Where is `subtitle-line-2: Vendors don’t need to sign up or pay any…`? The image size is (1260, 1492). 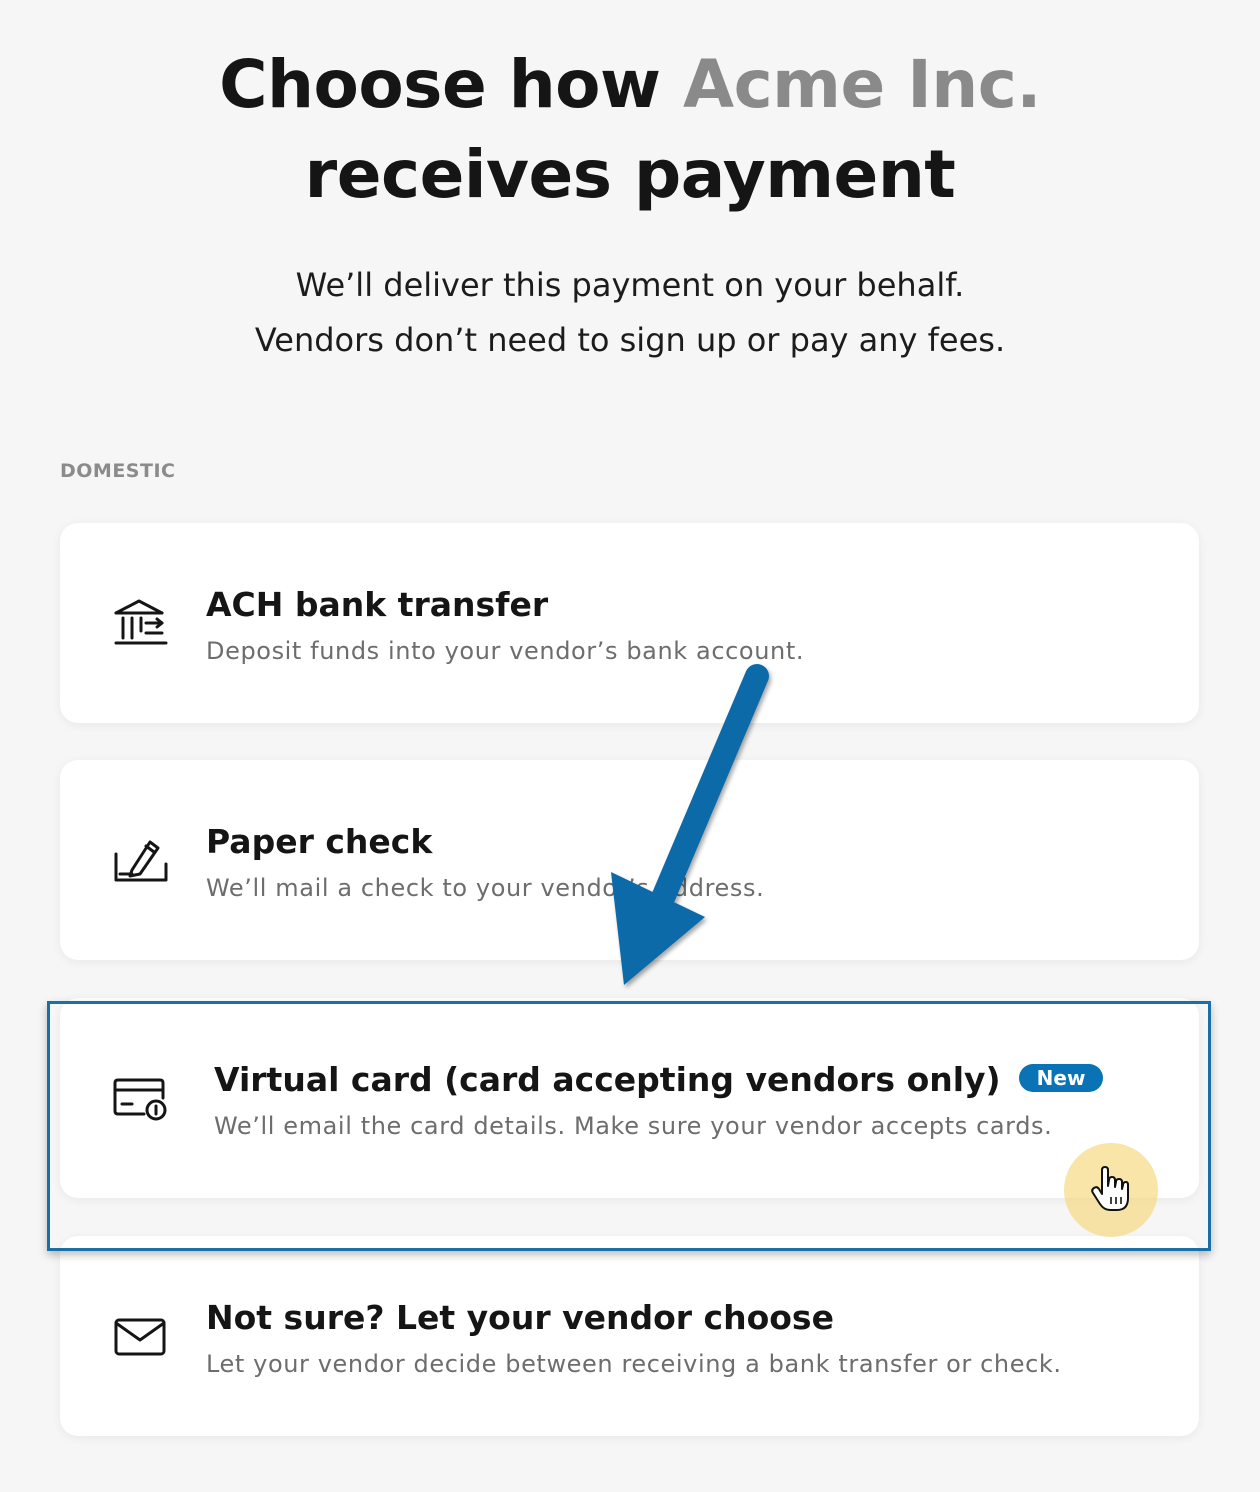 subtitle-line-2: Vendors don’t need to sign up or pay any… is located at coordinates (630, 340).